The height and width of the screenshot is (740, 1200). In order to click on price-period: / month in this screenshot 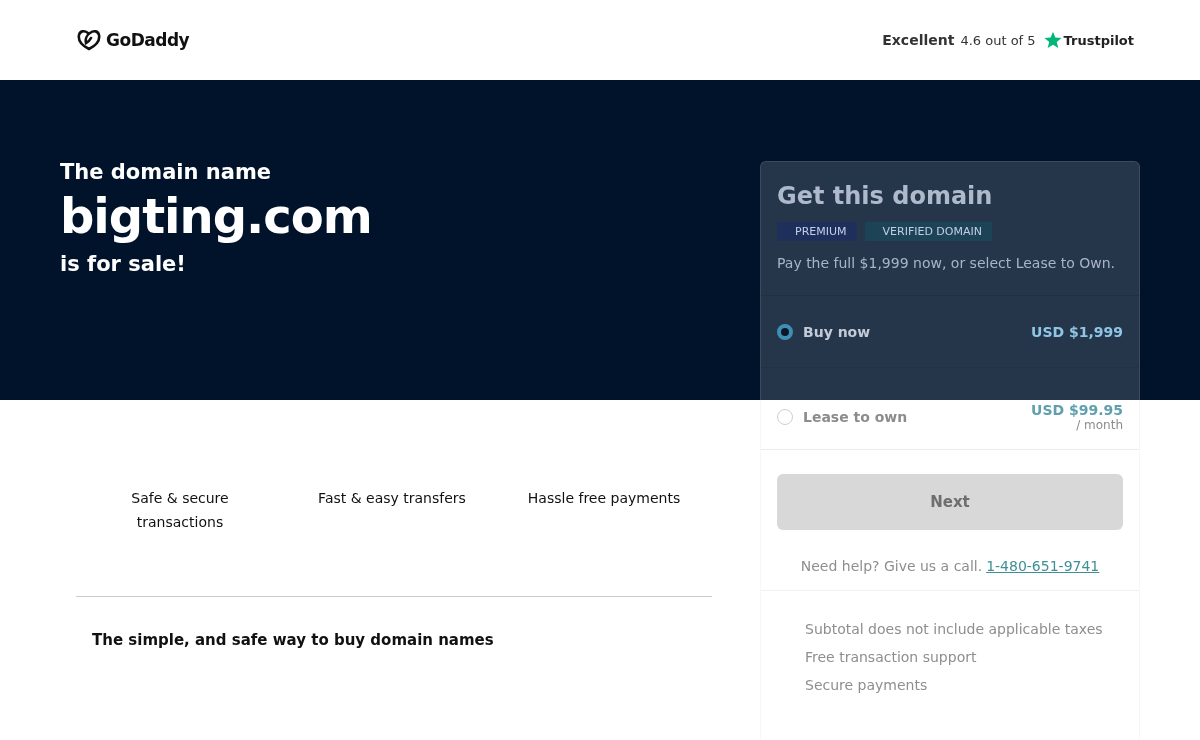, I will do `click(1099, 424)`.